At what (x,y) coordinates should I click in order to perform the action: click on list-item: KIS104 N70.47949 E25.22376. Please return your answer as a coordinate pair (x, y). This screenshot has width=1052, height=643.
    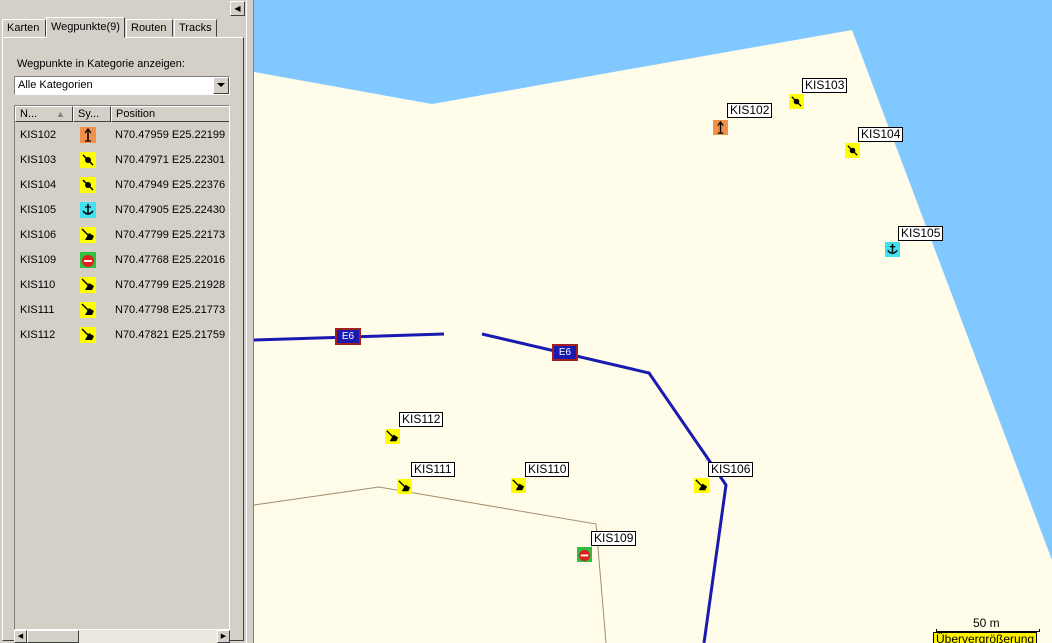
    Looking at the image, I should click on (122, 185).